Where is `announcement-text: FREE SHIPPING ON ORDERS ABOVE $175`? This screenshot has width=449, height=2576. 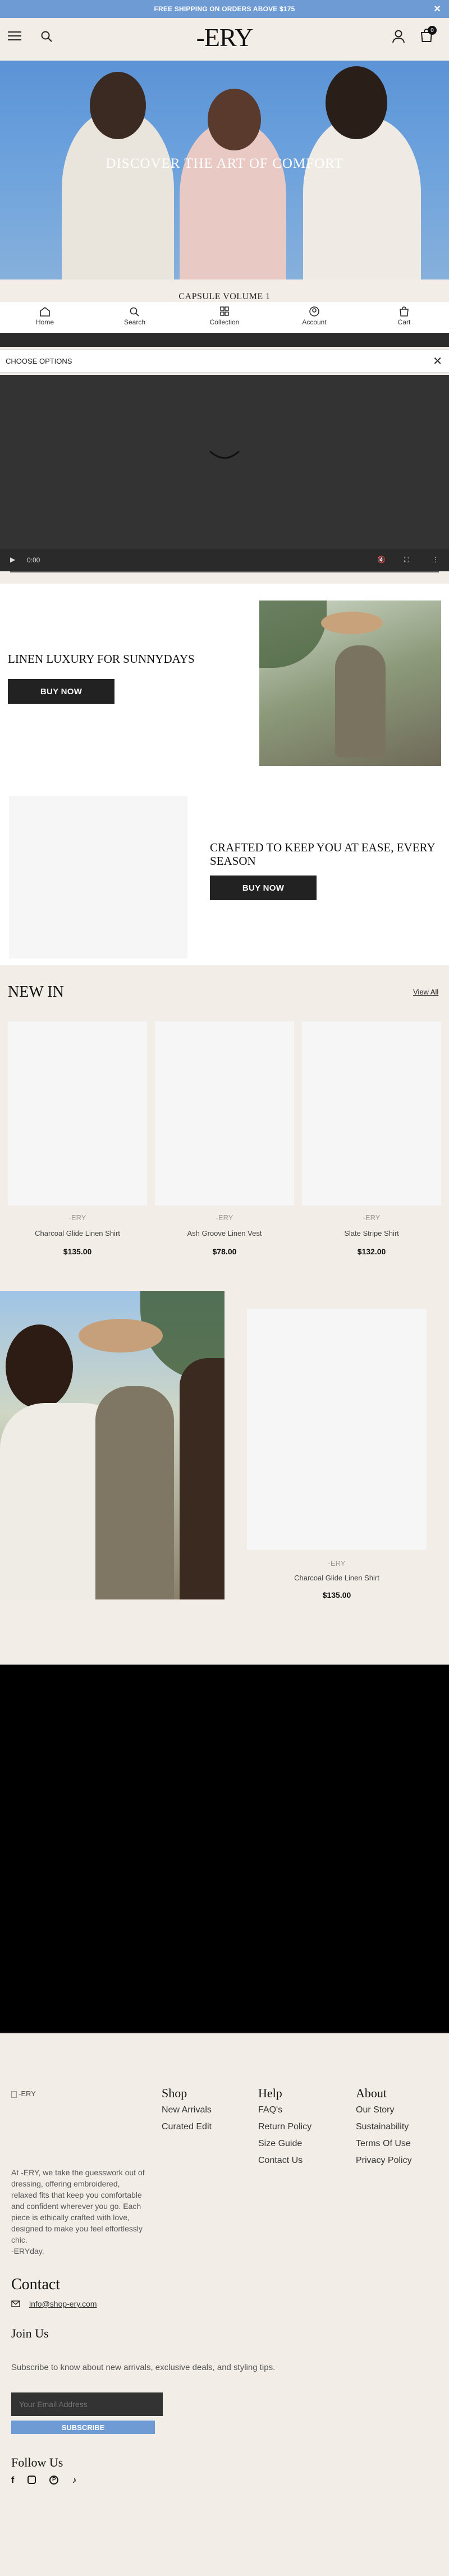
announcement-text: FREE SHIPPING ON ORDERS ABOVE $175 is located at coordinates (224, 9).